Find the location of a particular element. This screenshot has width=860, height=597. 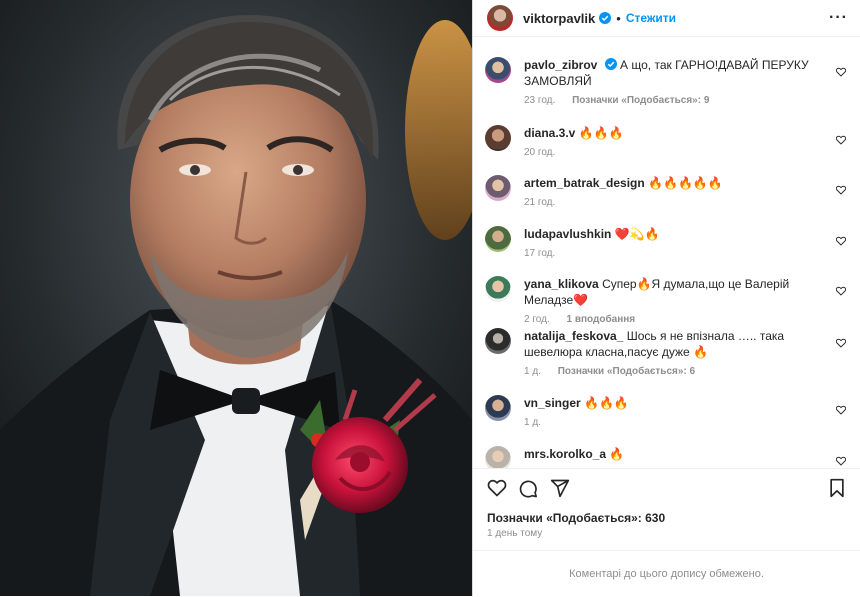

comment-text: ludapavlushkin ❤️💫🔥 is located at coordinates (674, 234).